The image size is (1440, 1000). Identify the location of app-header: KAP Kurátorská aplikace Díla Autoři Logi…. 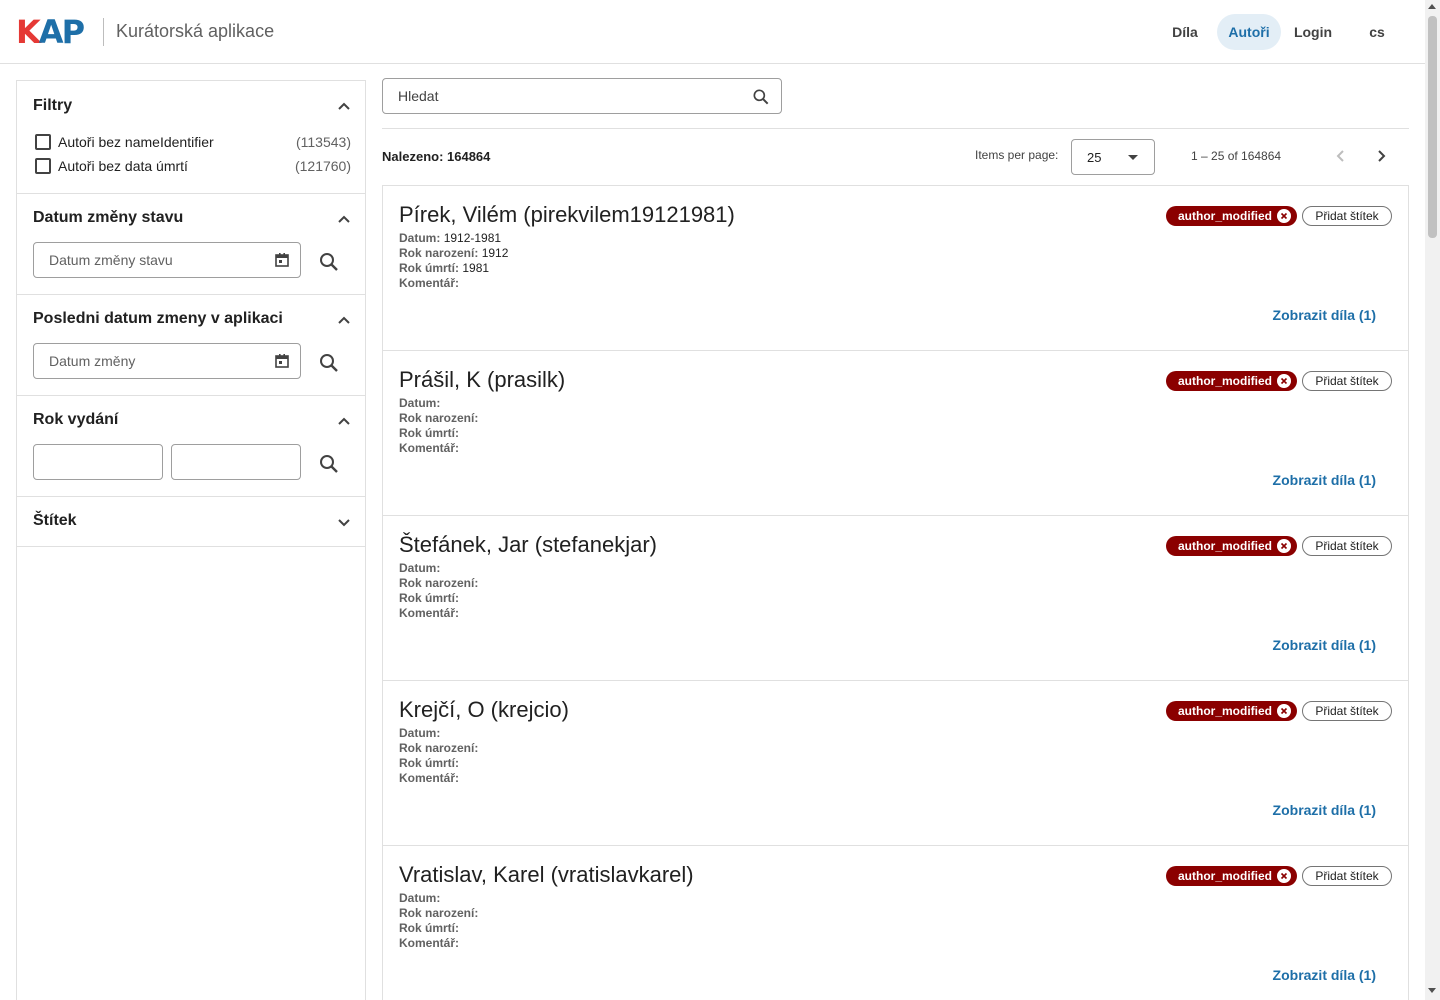
(712, 32).